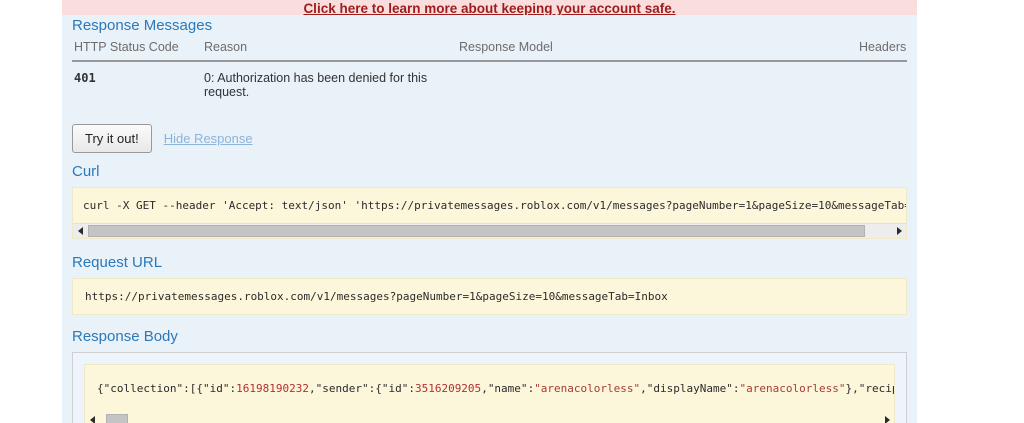  Describe the element at coordinates (142, 25) in the screenshot. I see `response-messages-heading: Response Messages` at that location.